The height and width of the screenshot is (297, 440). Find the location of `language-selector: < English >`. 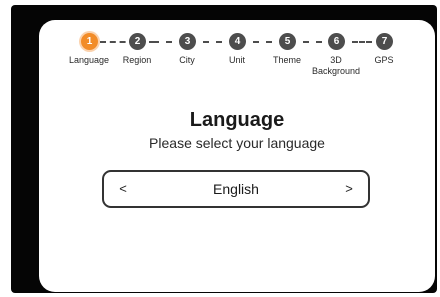

language-selector: < English > is located at coordinates (236, 189).